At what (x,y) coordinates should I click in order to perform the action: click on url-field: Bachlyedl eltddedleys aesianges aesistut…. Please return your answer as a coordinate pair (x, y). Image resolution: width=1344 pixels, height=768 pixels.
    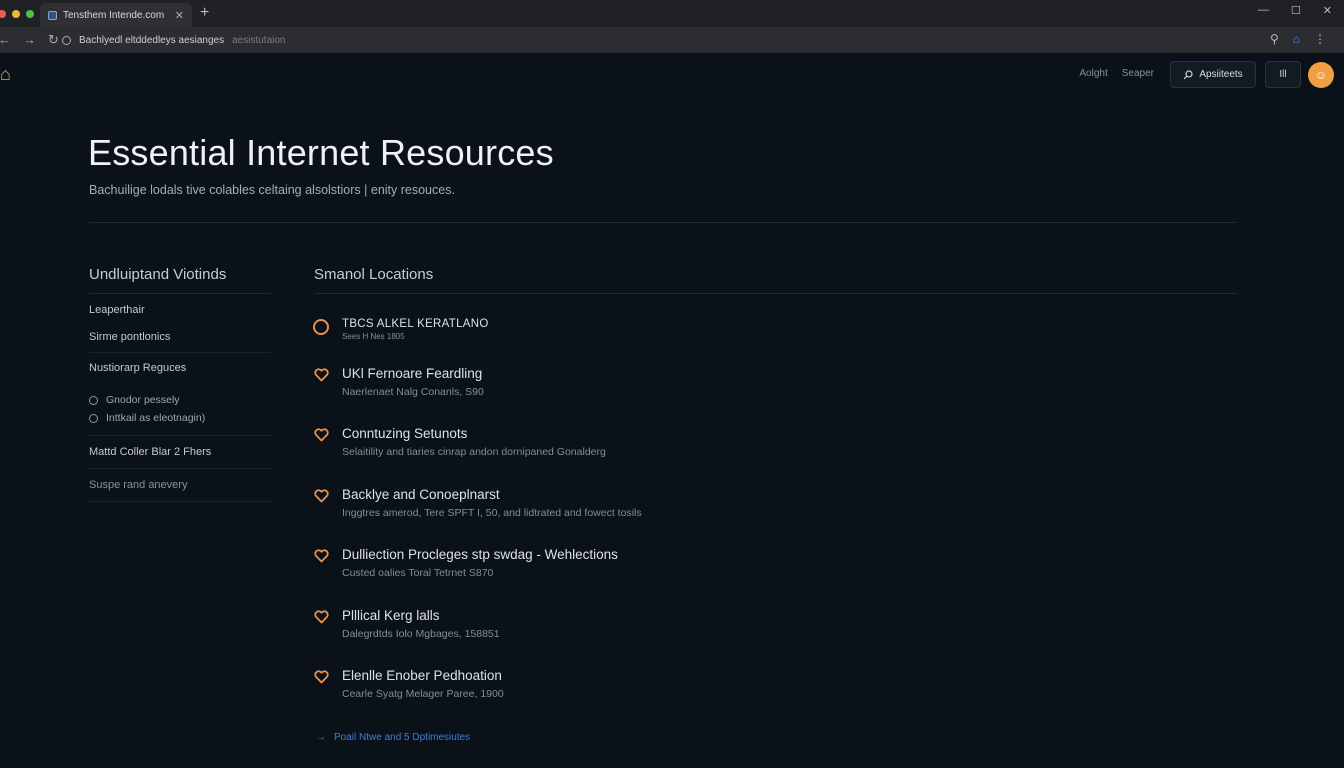
    Looking at the image, I should click on (657, 40).